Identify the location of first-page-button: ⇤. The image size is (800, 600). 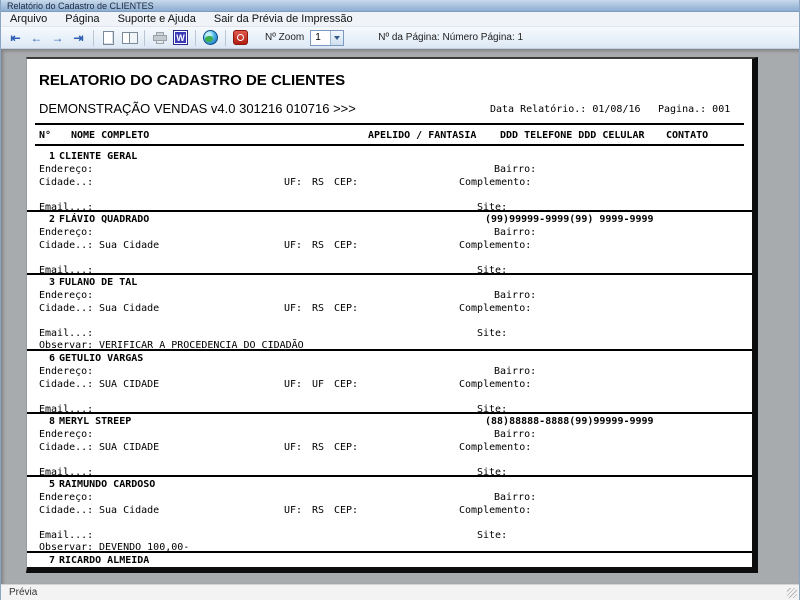
(15, 38).